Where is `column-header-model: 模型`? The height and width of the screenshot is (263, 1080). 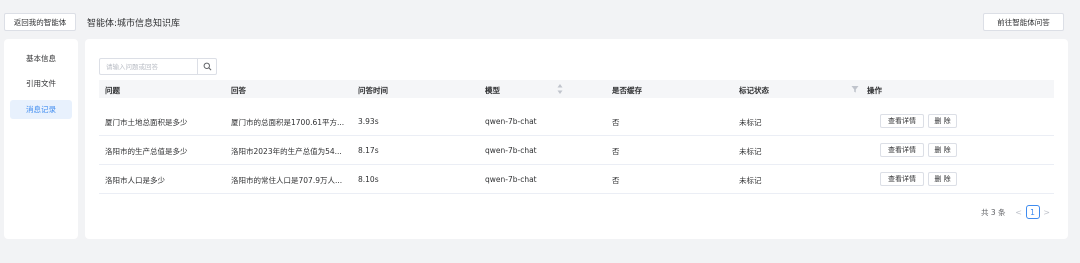 column-header-model: 模型 is located at coordinates (492, 90).